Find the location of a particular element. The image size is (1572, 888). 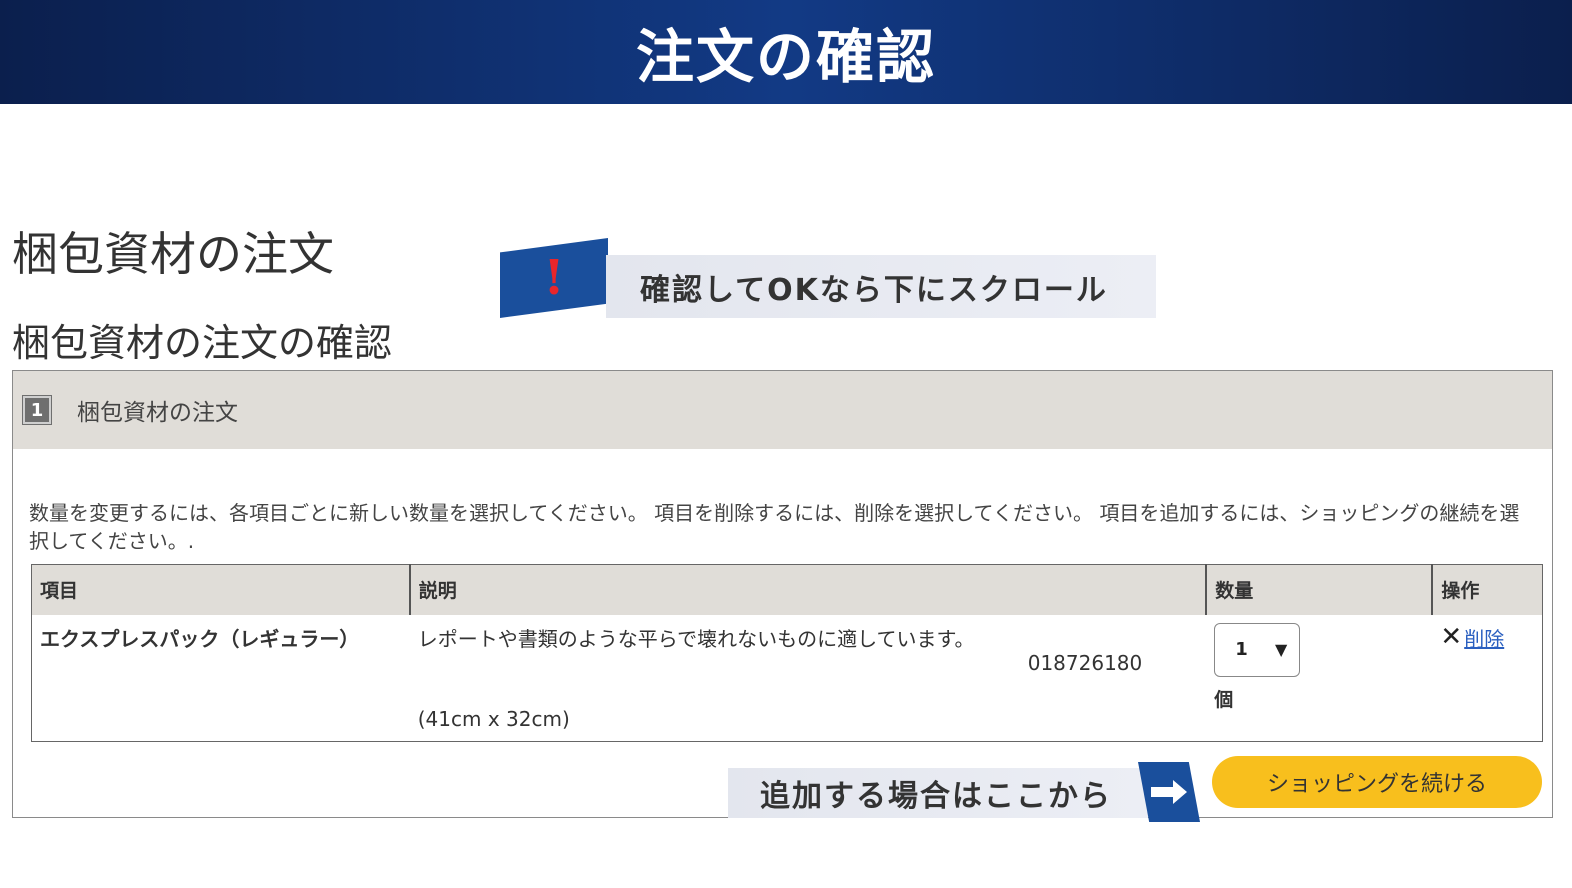

scroll-callout: ! 確認してOKなら下にスクロール is located at coordinates (828, 278).